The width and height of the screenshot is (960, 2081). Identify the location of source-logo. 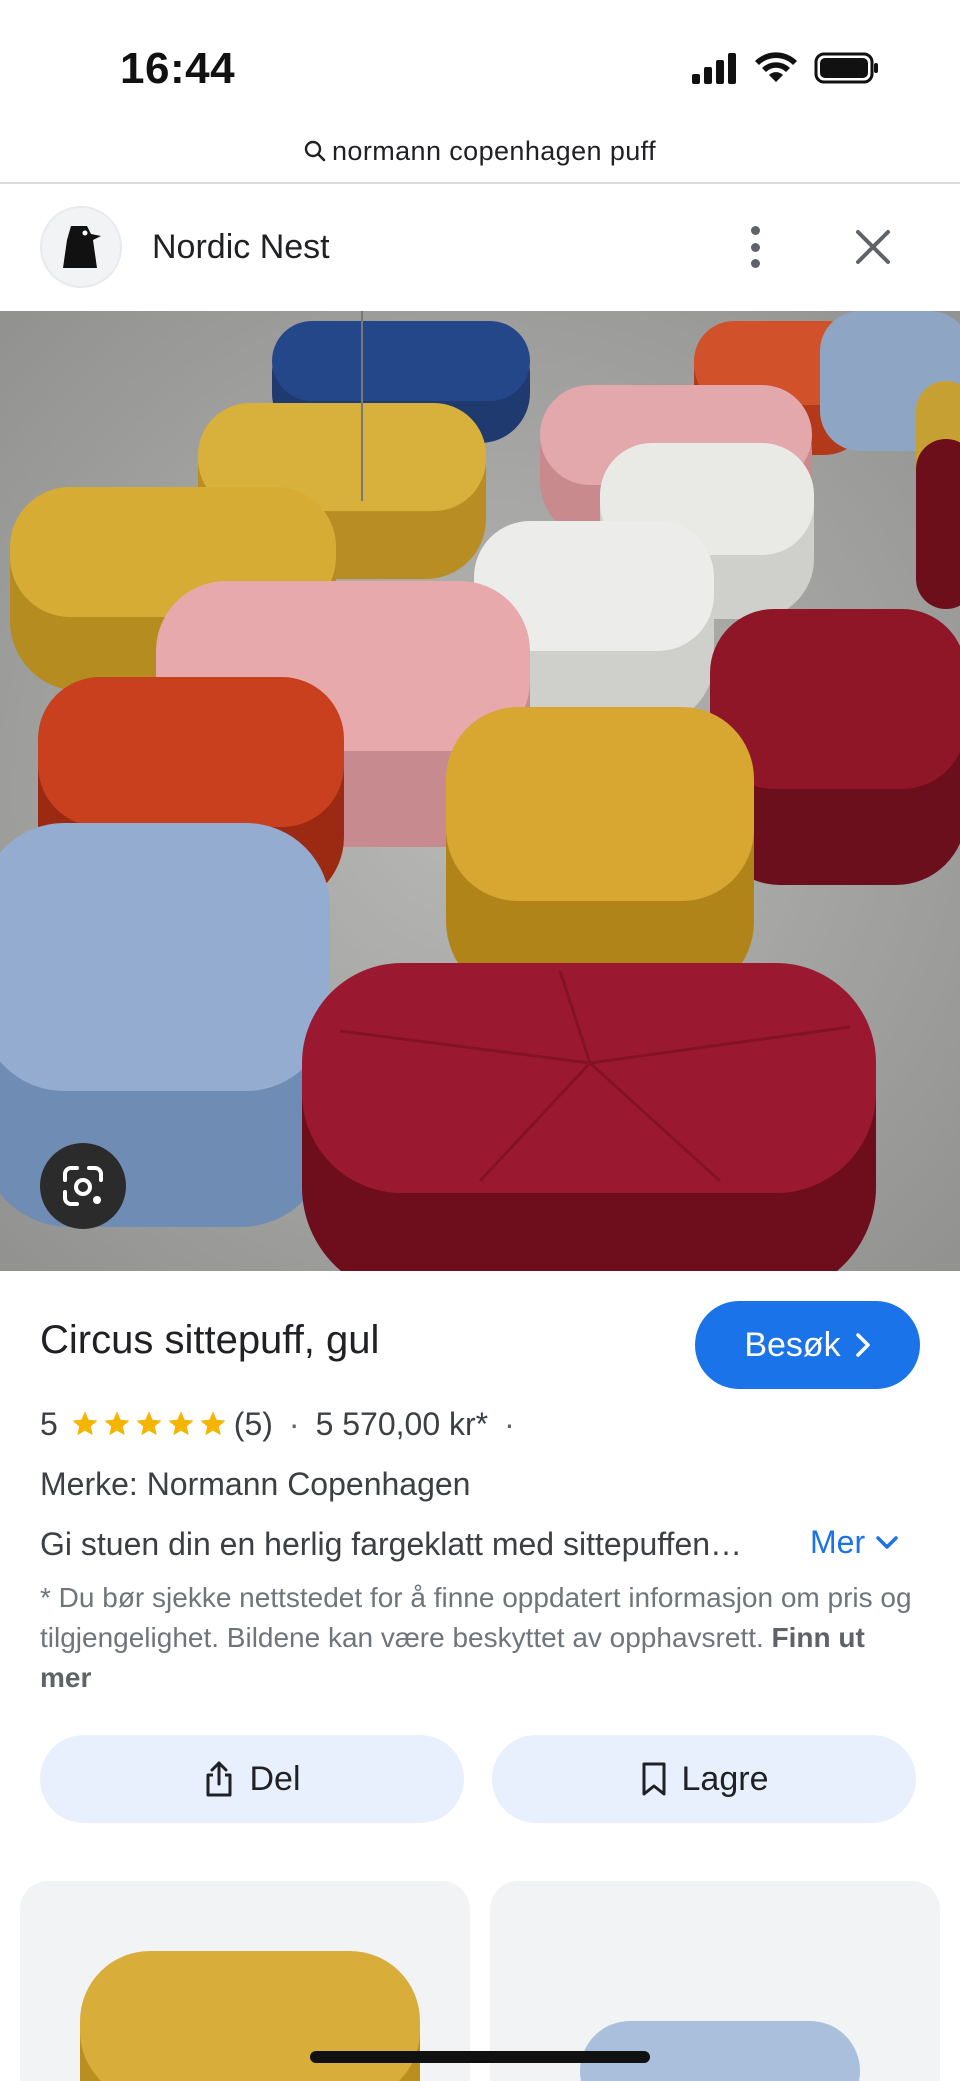
(81, 247).